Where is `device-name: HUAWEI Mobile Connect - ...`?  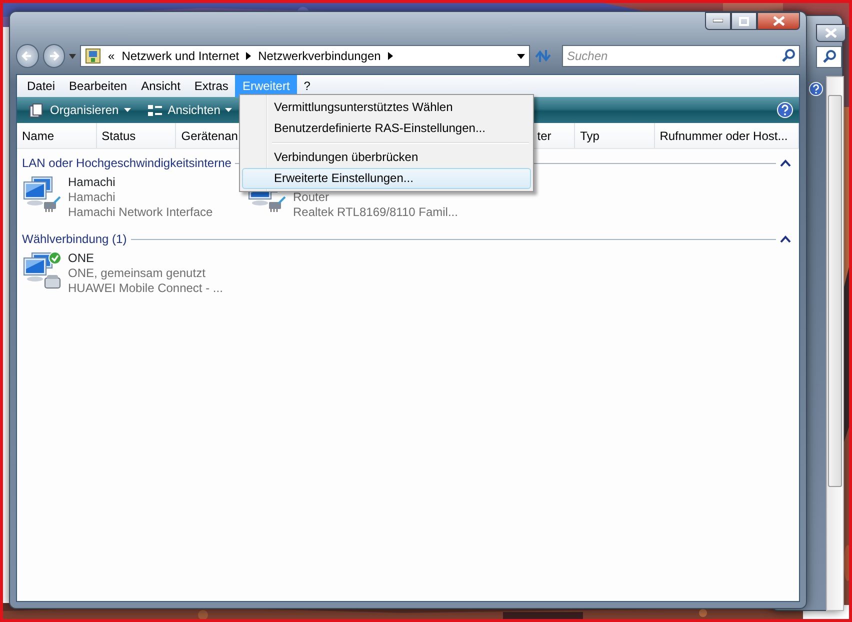
device-name: HUAWEI Mobile Connect - ... is located at coordinates (145, 288).